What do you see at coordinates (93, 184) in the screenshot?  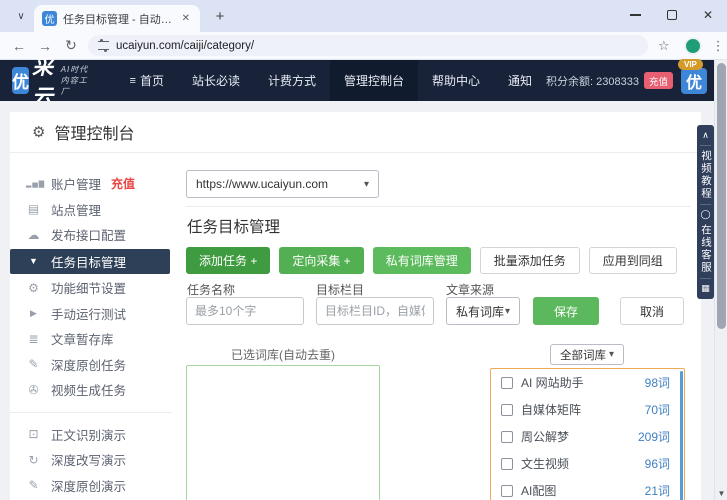 I see `sidebar-item-account: ▂▅▇ 账户管理 充值` at bounding box center [93, 184].